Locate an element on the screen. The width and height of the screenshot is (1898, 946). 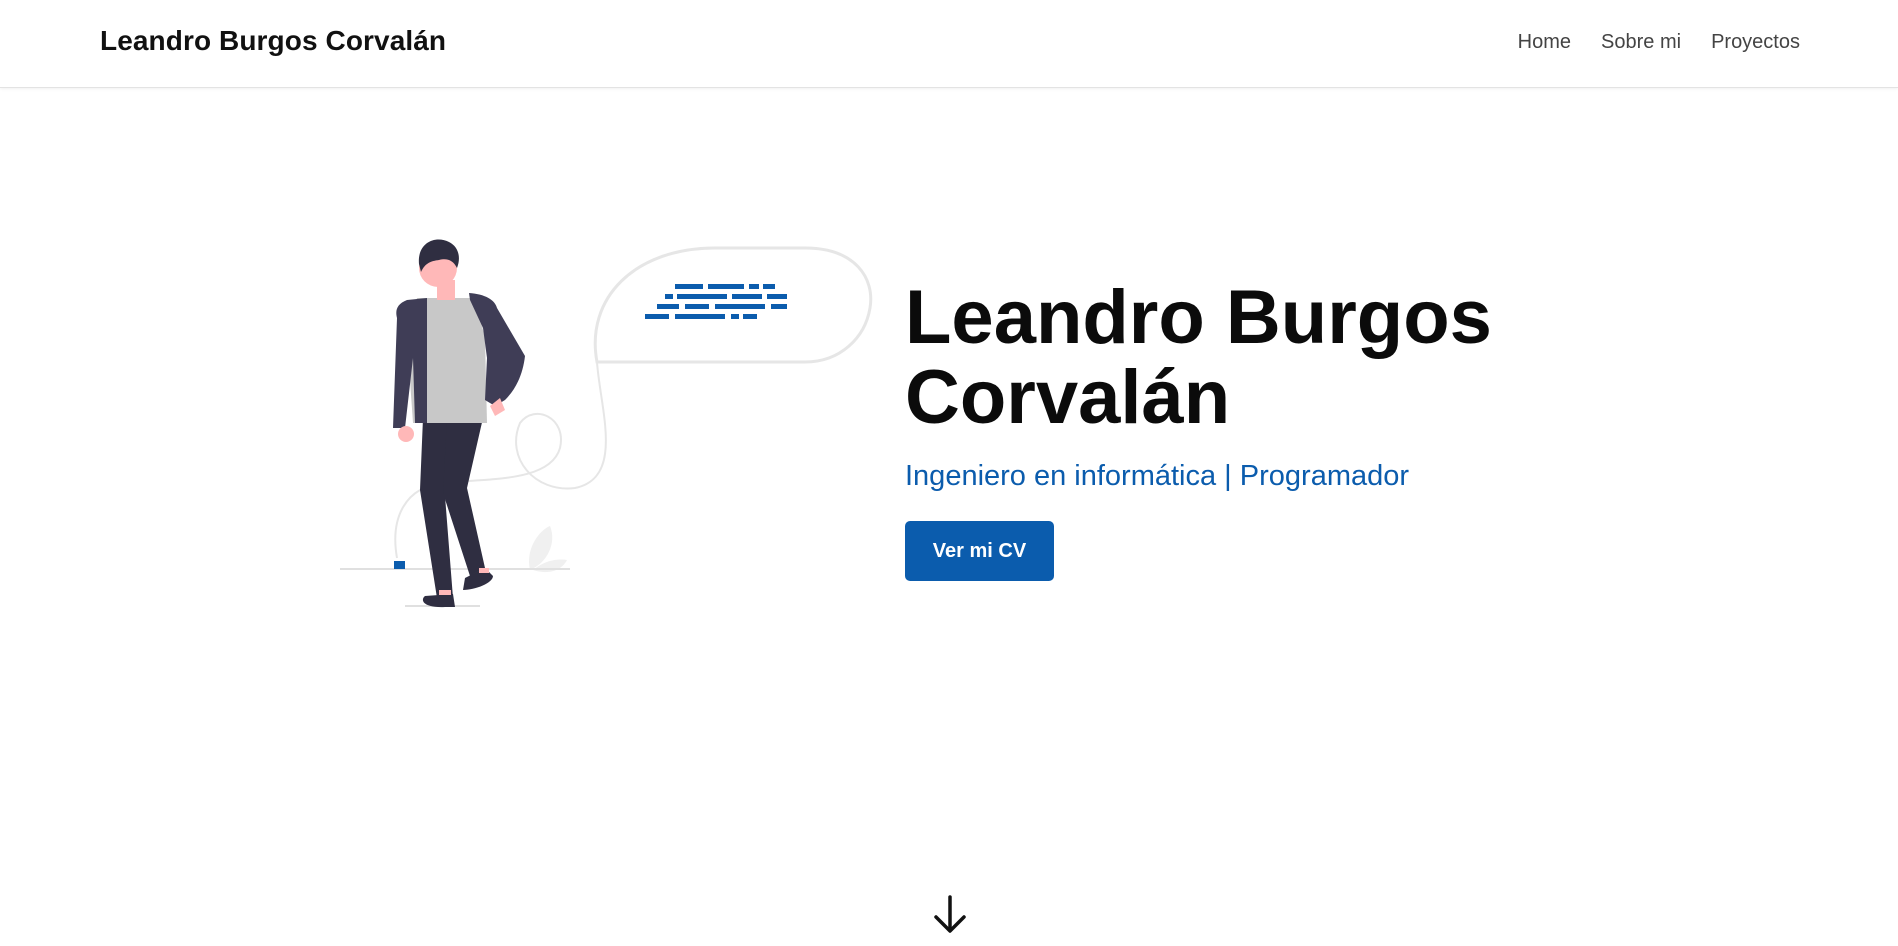
person-figure is located at coordinates (459, 423).